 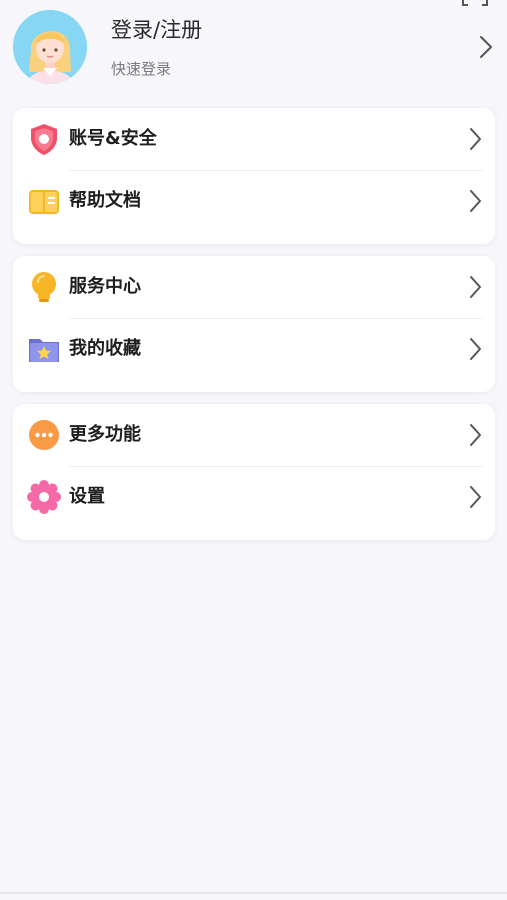 What do you see at coordinates (254, 435) in the screenshot?
I see `menu-item-more-features: 更多功能` at bounding box center [254, 435].